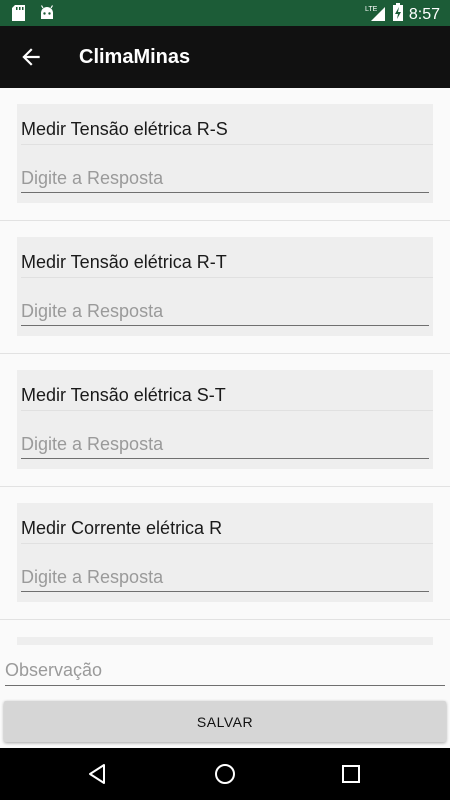 This screenshot has width=450, height=800. I want to click on signal-icon: LTE, so click(376, 14).